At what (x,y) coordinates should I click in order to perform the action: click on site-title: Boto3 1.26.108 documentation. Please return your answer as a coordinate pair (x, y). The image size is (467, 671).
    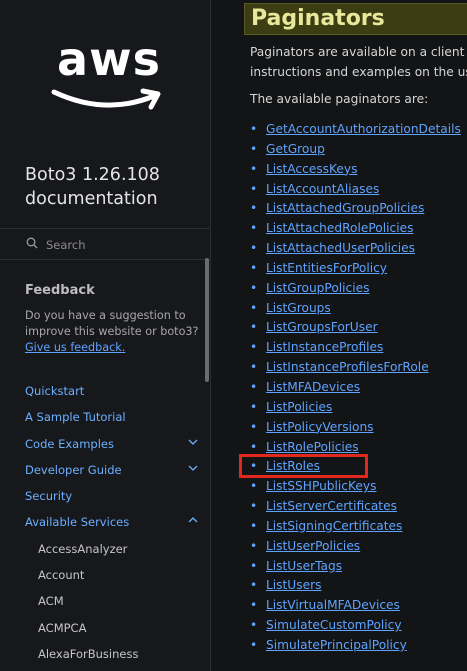
    Looking at the image, I should click on (115, 187).